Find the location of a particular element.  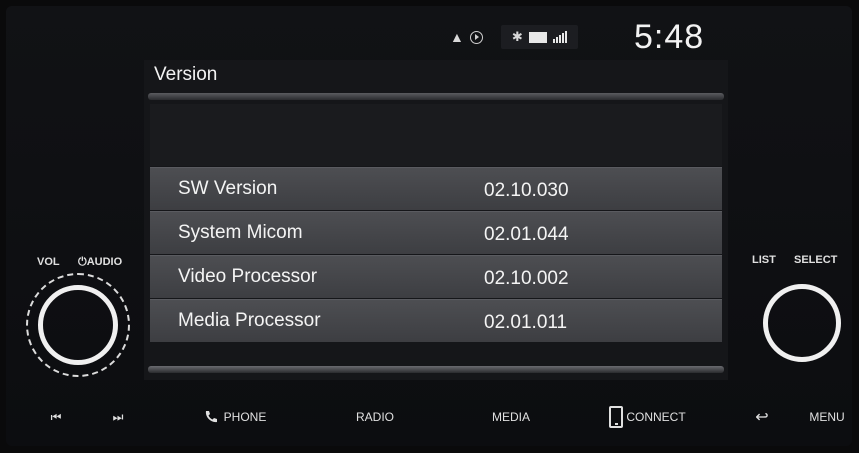

title-divider is located at coordinates (436, 96).